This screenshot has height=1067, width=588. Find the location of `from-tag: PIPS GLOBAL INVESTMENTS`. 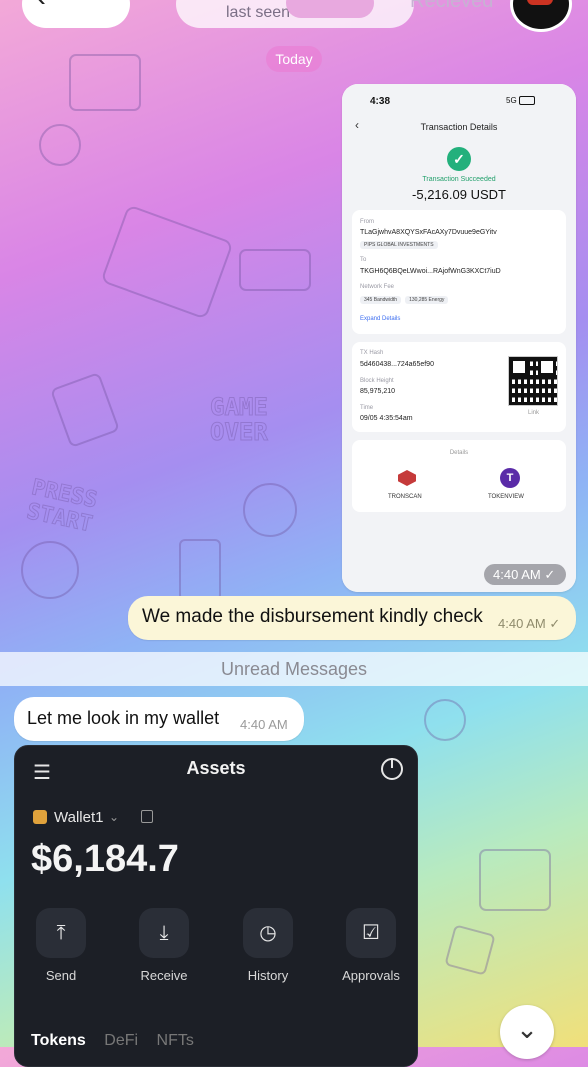

from-tag: PIPS GLOBAL INVESTMENTS is located at coordinates (401, 245).